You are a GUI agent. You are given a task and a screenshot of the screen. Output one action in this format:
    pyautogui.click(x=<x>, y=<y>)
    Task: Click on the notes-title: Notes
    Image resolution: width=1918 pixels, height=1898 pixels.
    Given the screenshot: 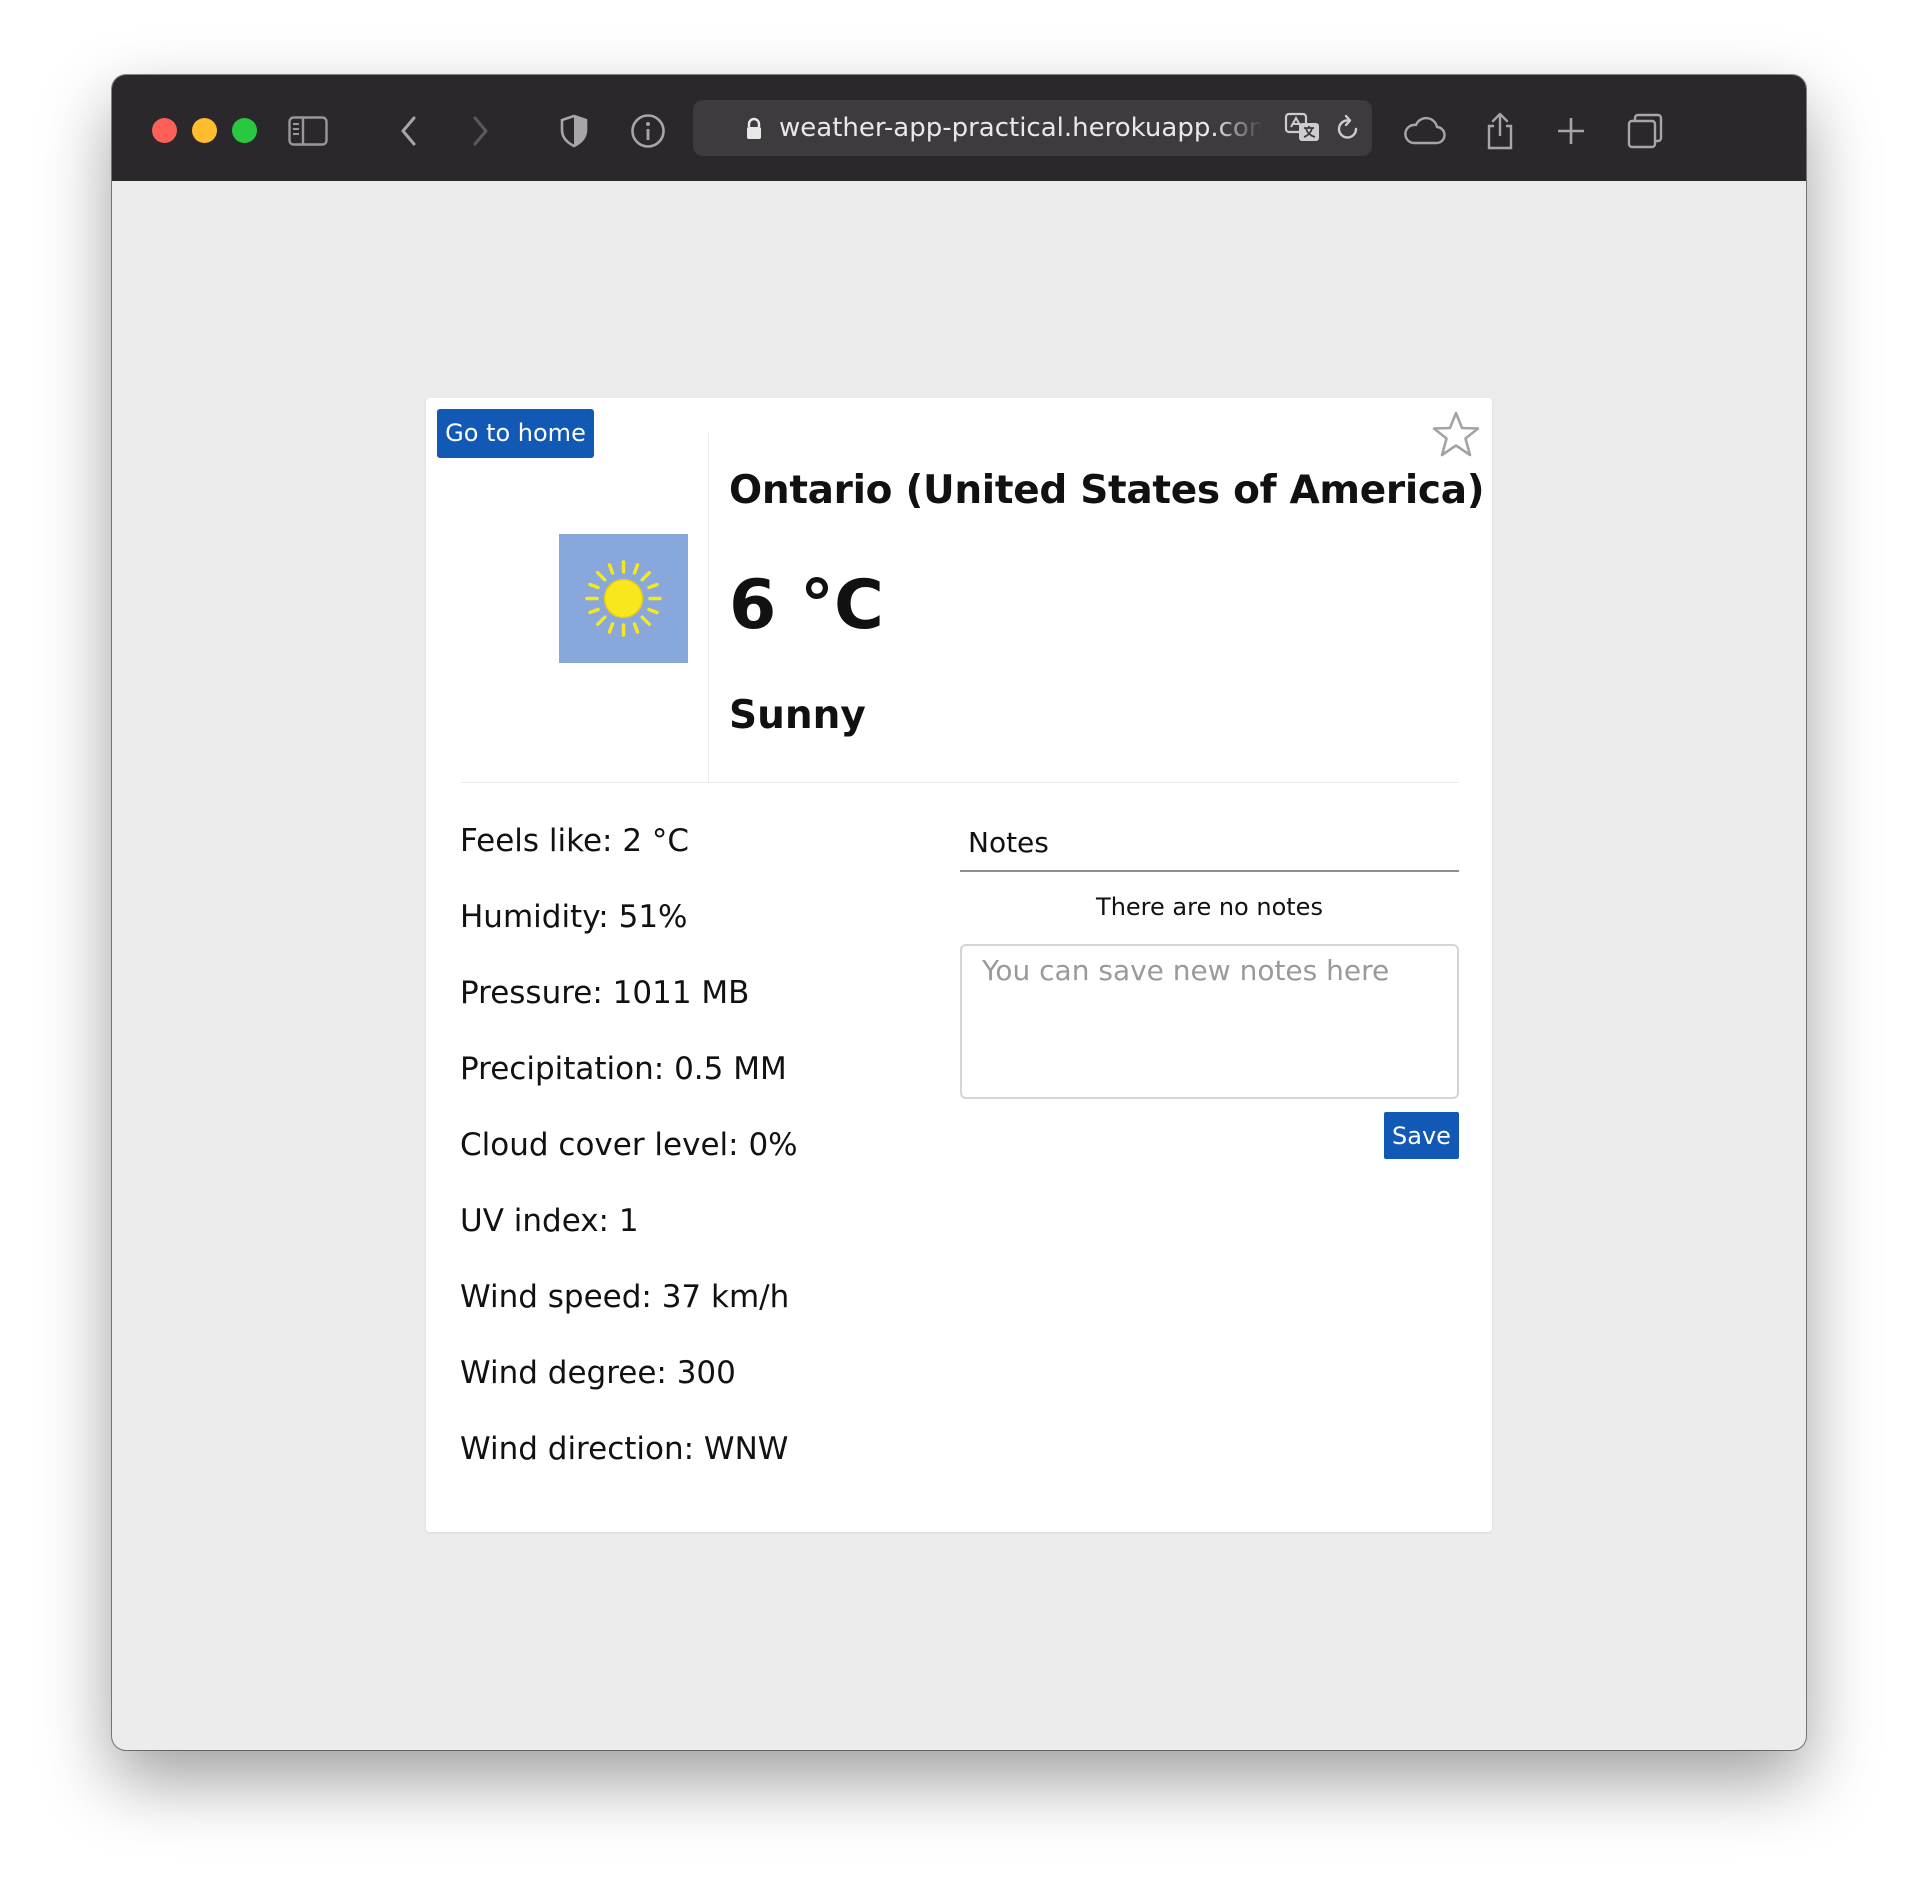 What is the action you would take?
    pyautogui.click(x=1008, y=842)
    